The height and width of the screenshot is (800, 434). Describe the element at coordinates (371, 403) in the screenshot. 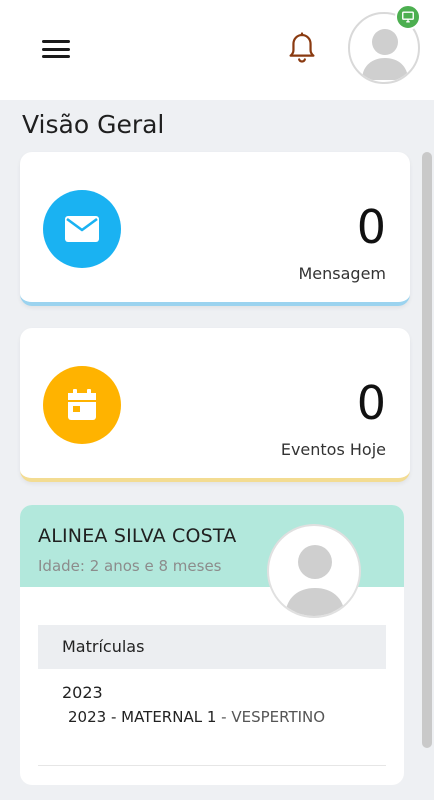

I see `events-count: 0` at that location.